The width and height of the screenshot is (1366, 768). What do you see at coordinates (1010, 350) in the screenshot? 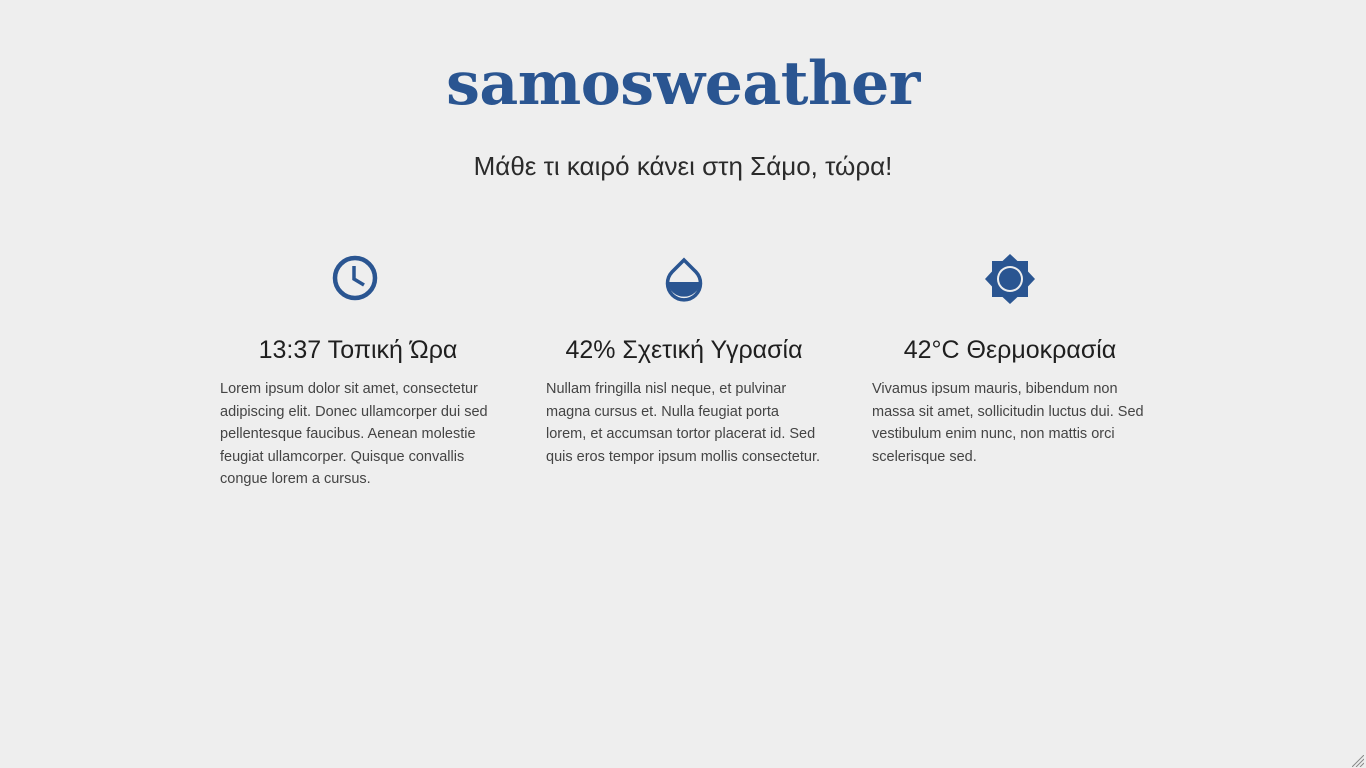
I see `feature-heading: 42°C Θερμοκρασία` at bounding box center [1010, 350].